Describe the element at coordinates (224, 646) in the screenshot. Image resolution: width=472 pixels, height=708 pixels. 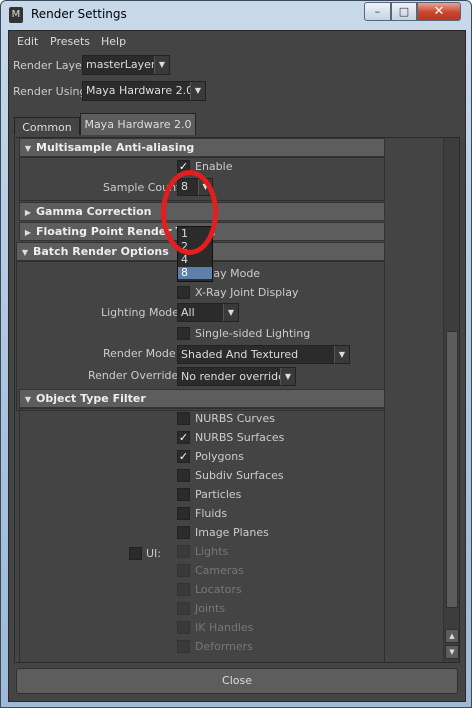
I see `filter-label: Deformers` at that location.